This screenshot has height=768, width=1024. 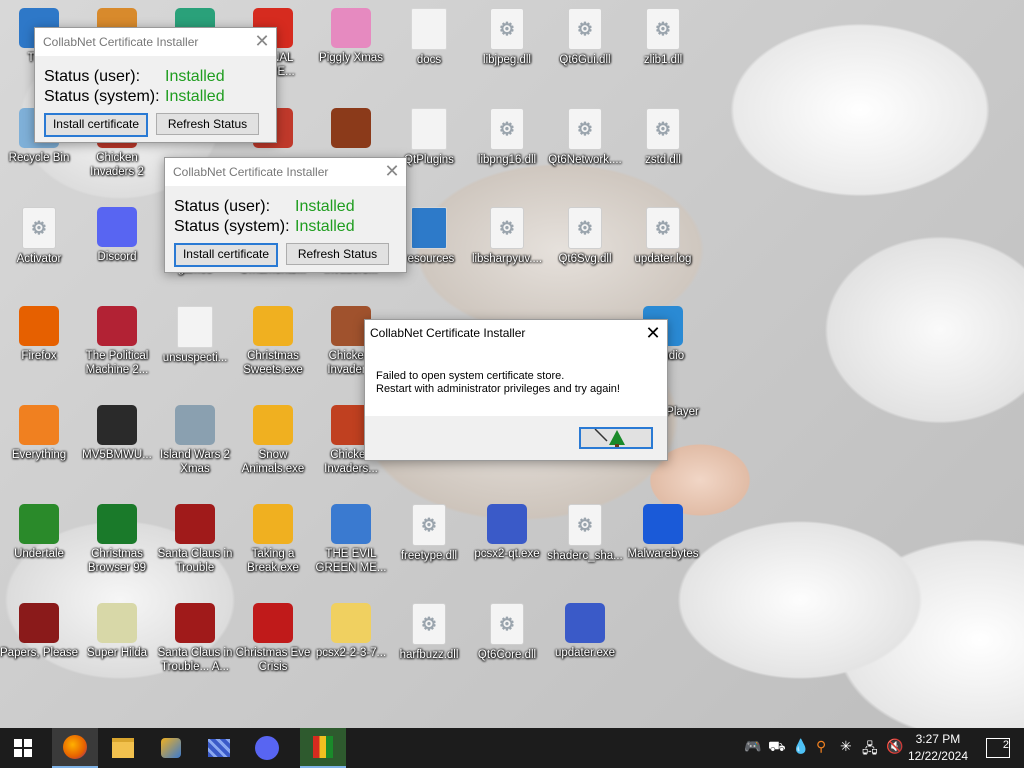 What do you see at coordinates (752, 746) in the screenshot?
I see `discord-tray-icon: 🎮` at bounding box center [752, 746].